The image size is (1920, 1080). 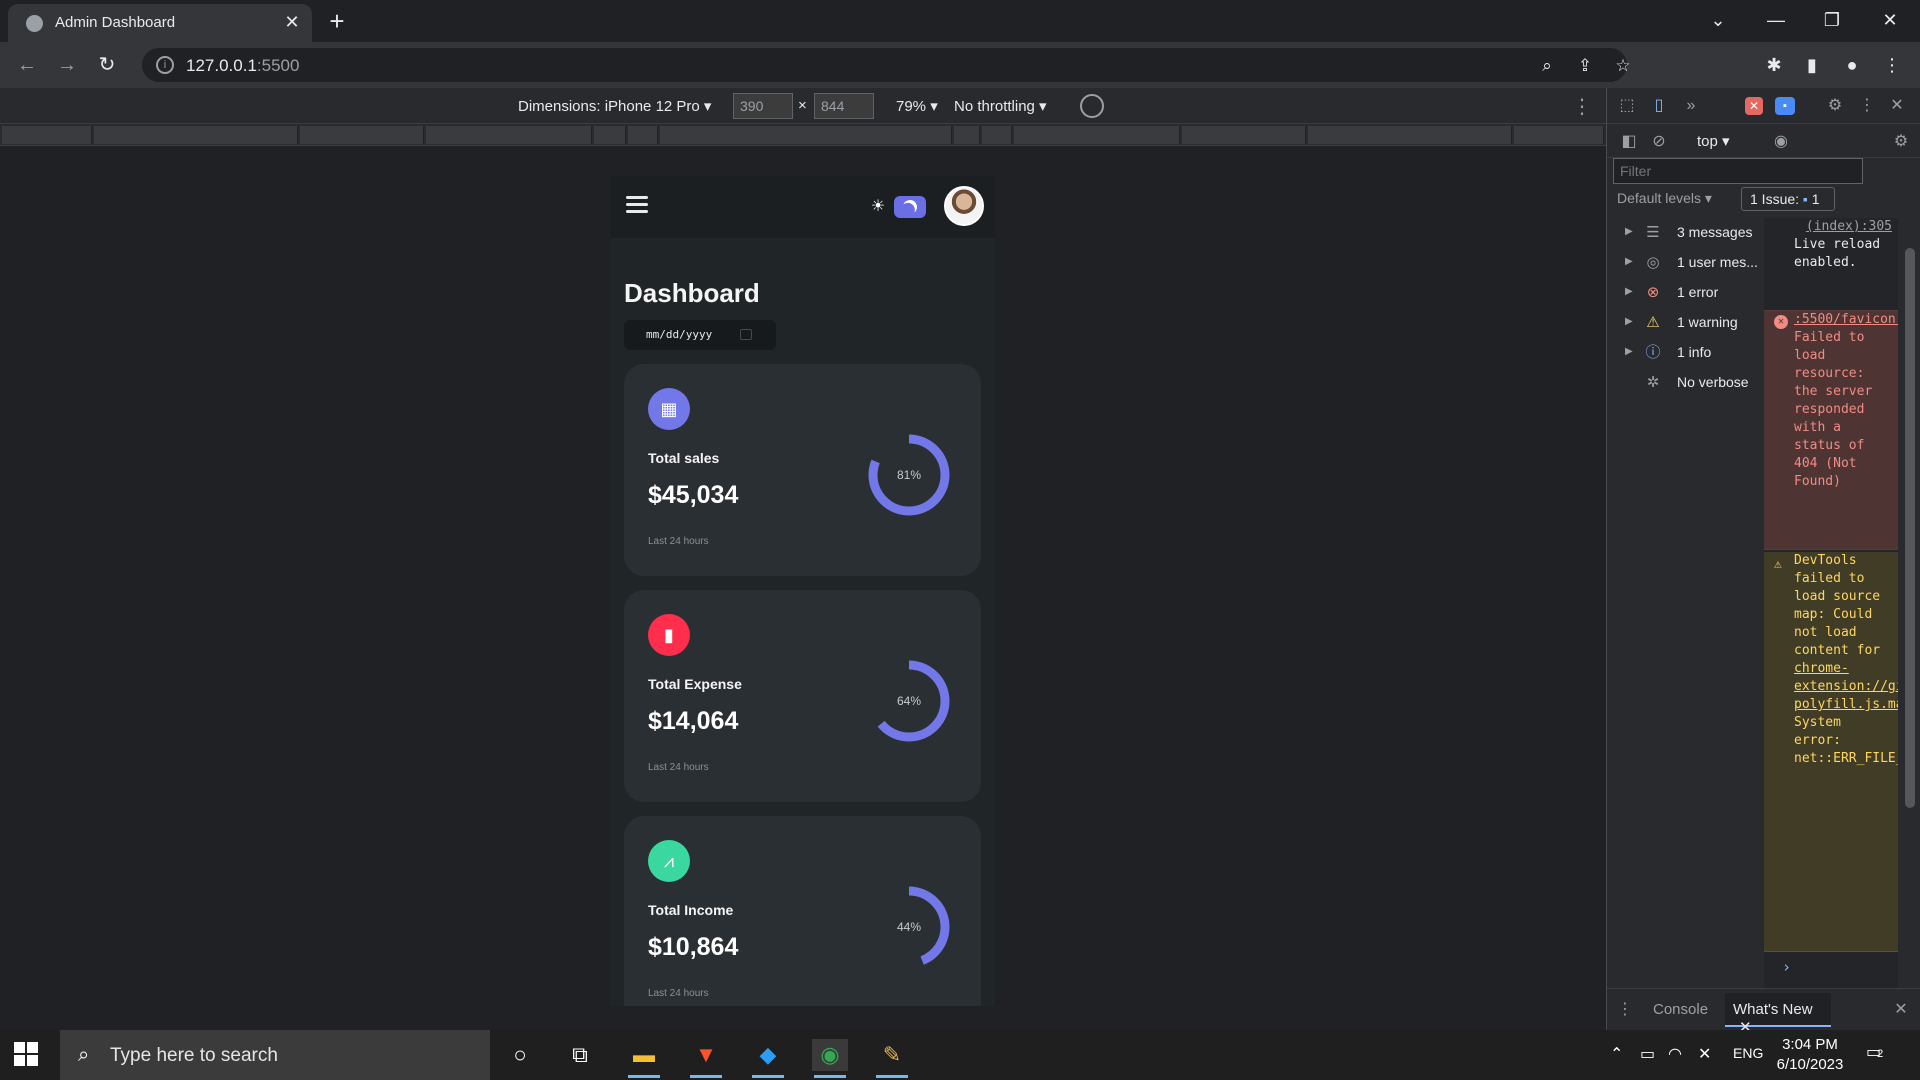 What do you see at coordinates (1685, 383) in the screenshot?
I see `console-sidebar-item: ✲ No verbose` at bounding box center [1685, 383].